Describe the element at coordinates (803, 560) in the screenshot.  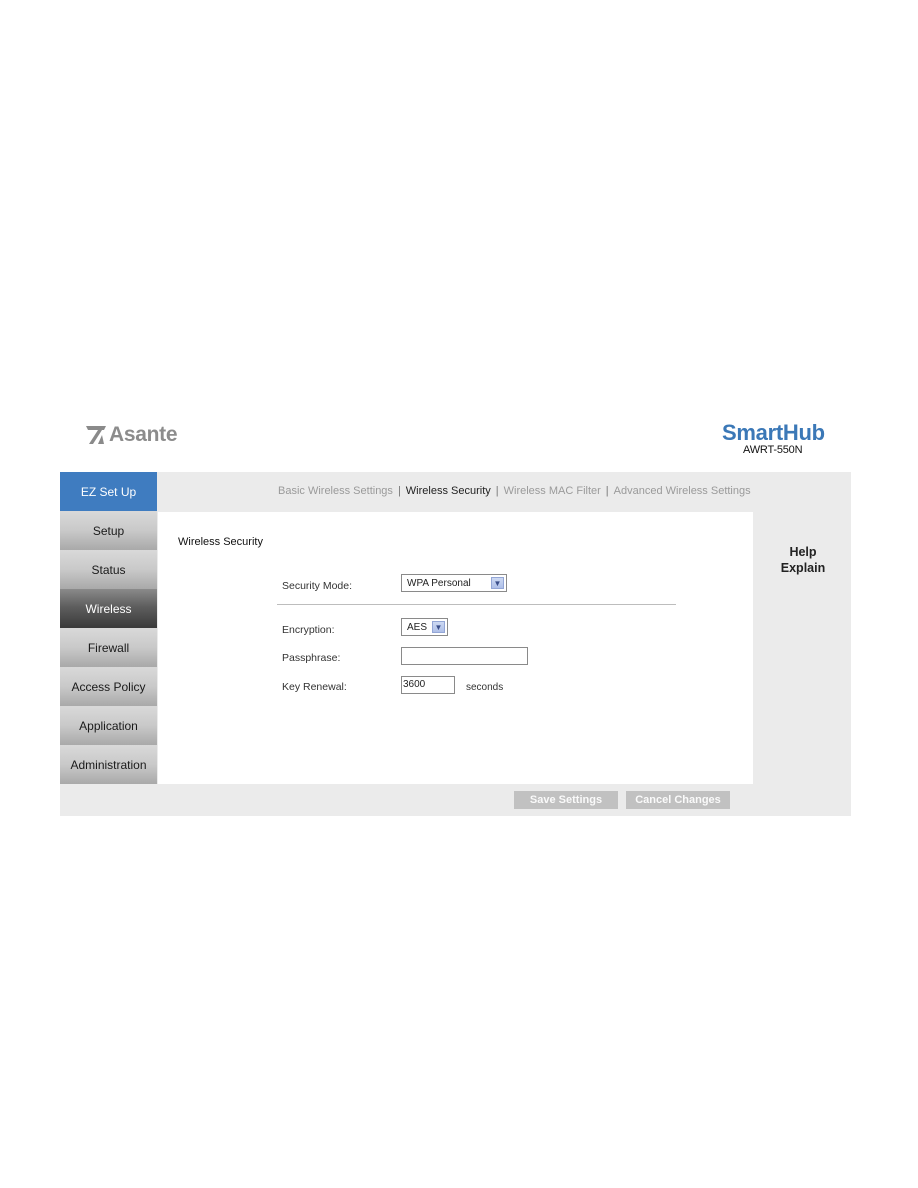
I see `help-panel: Help Explain` at that location.